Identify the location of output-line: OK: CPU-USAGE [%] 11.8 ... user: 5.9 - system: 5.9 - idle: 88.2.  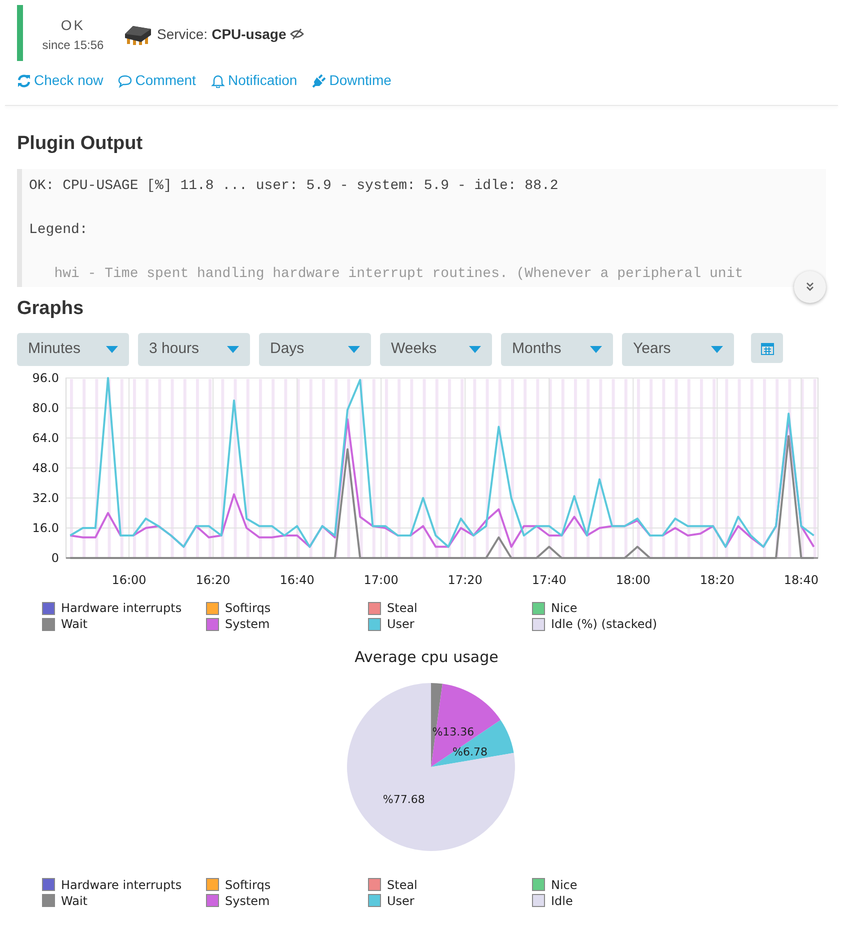
(294, 186).